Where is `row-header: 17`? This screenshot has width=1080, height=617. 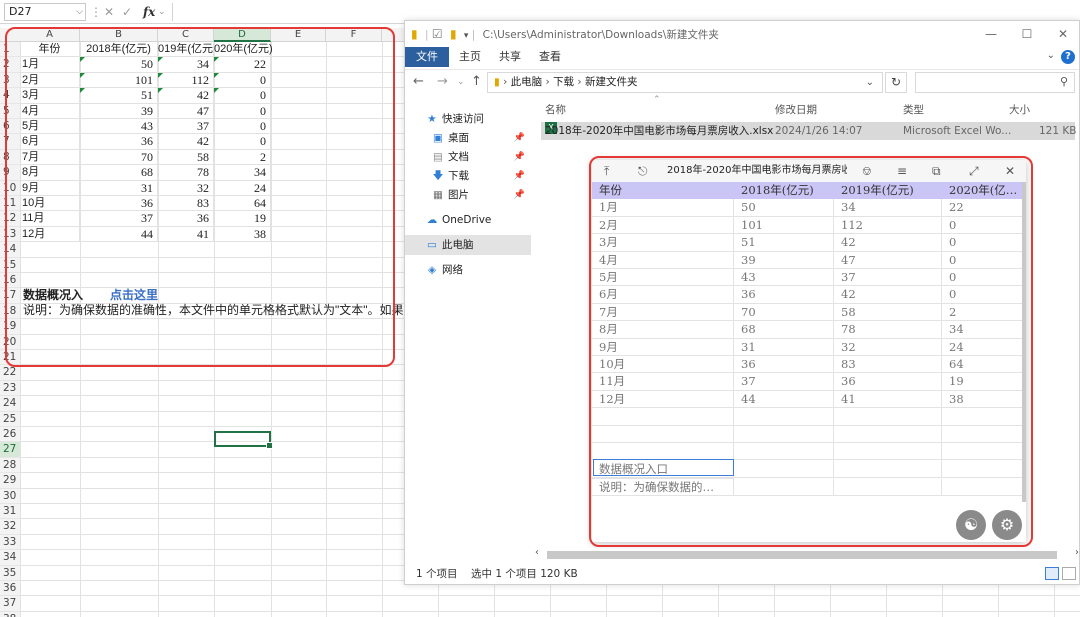 row-header: 17 is located at coordinates (10, 296).